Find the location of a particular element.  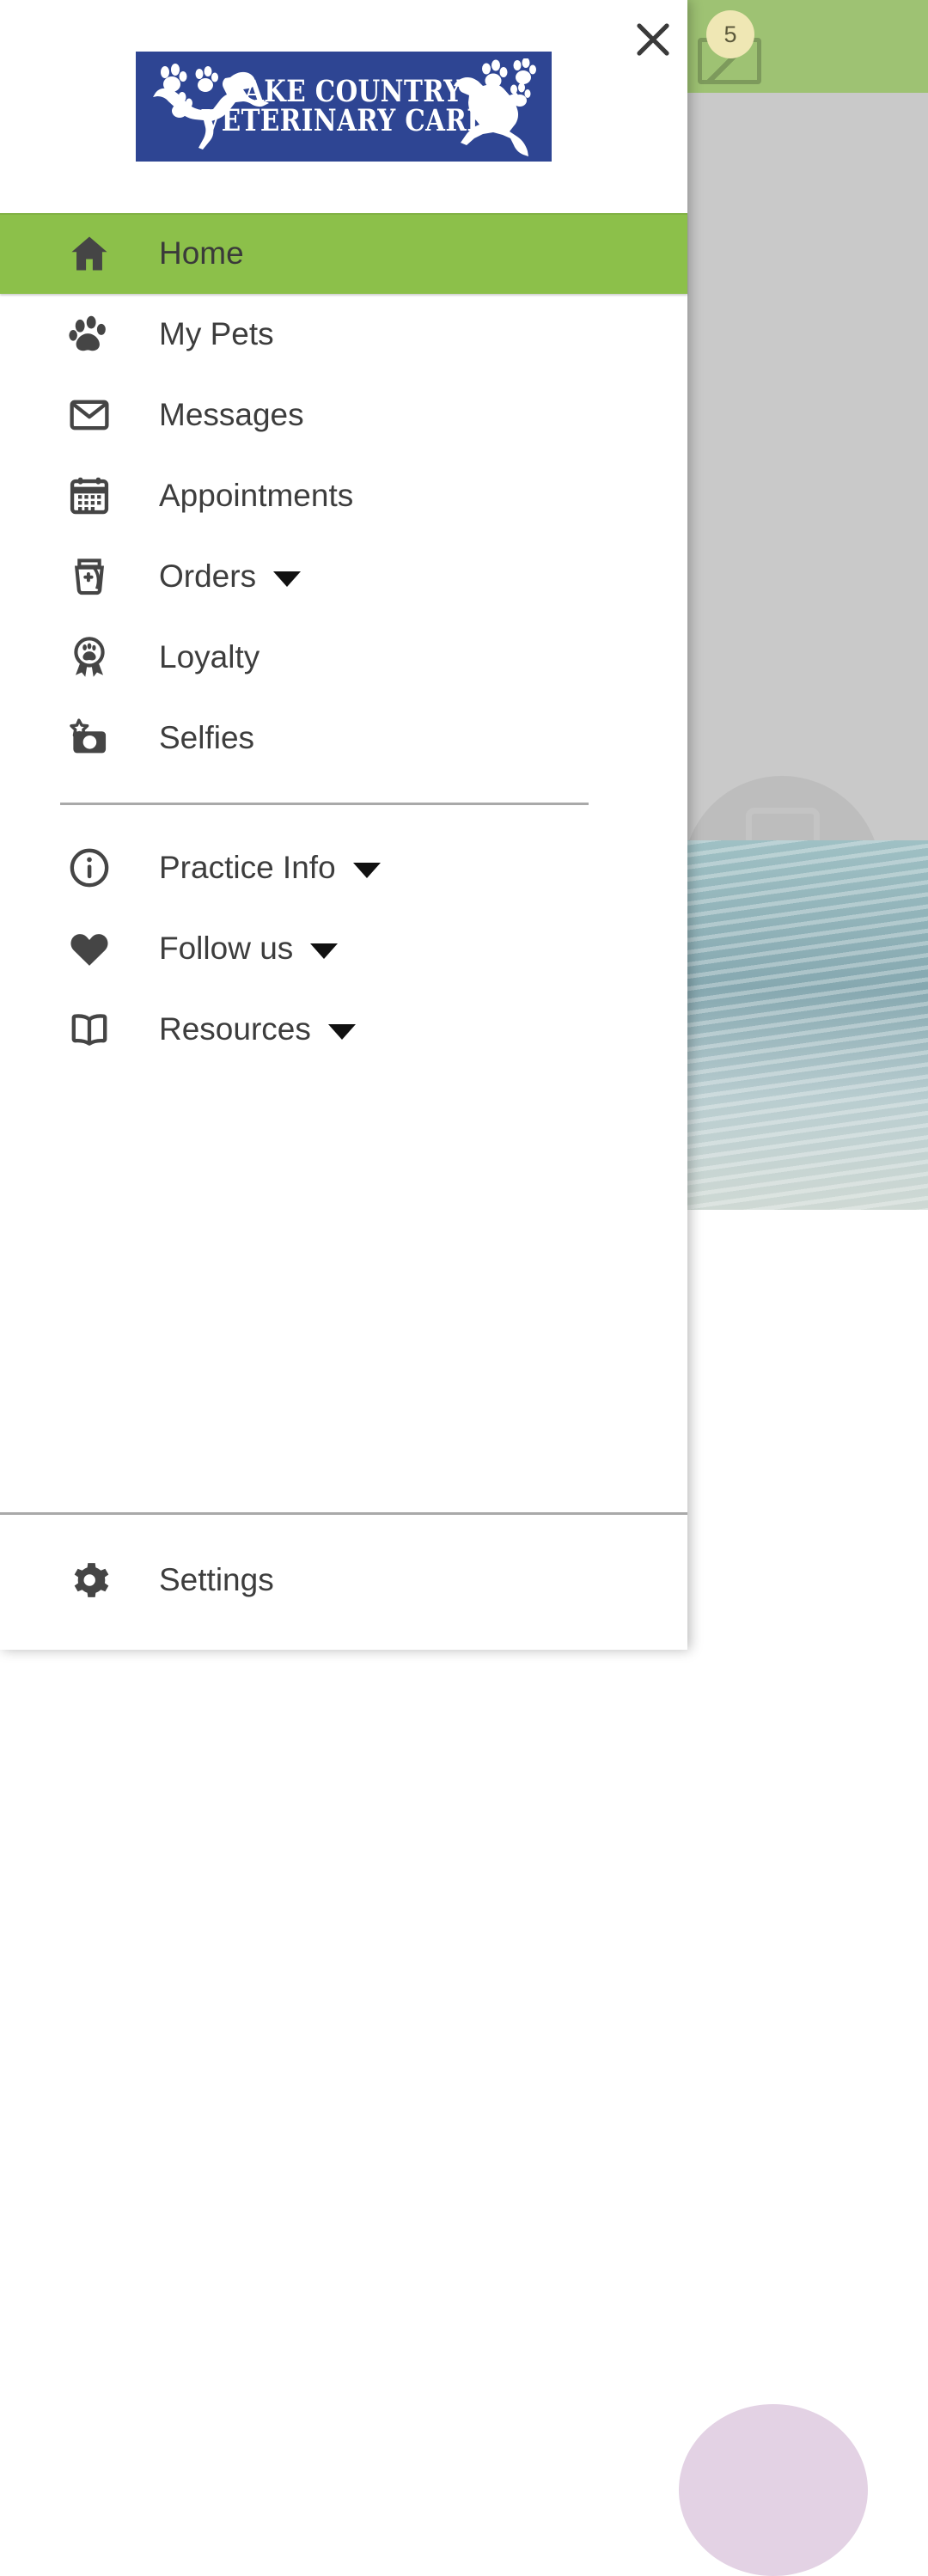

sidebar-item-label: Resources is located at coordinates (235, 1029).